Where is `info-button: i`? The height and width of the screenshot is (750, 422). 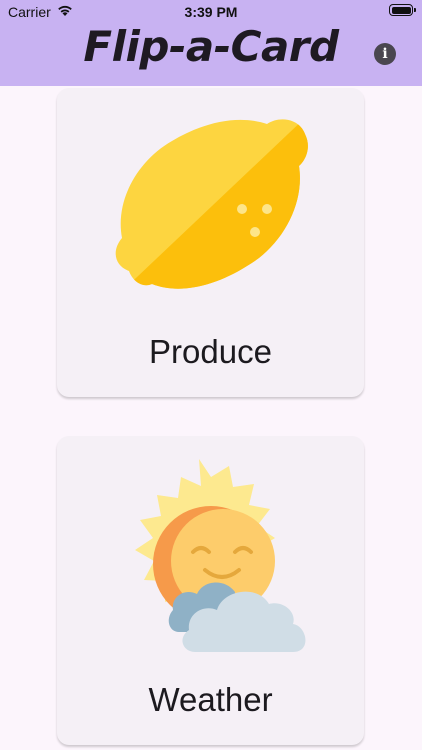
info-button: i is located at coordinates (385, 54).